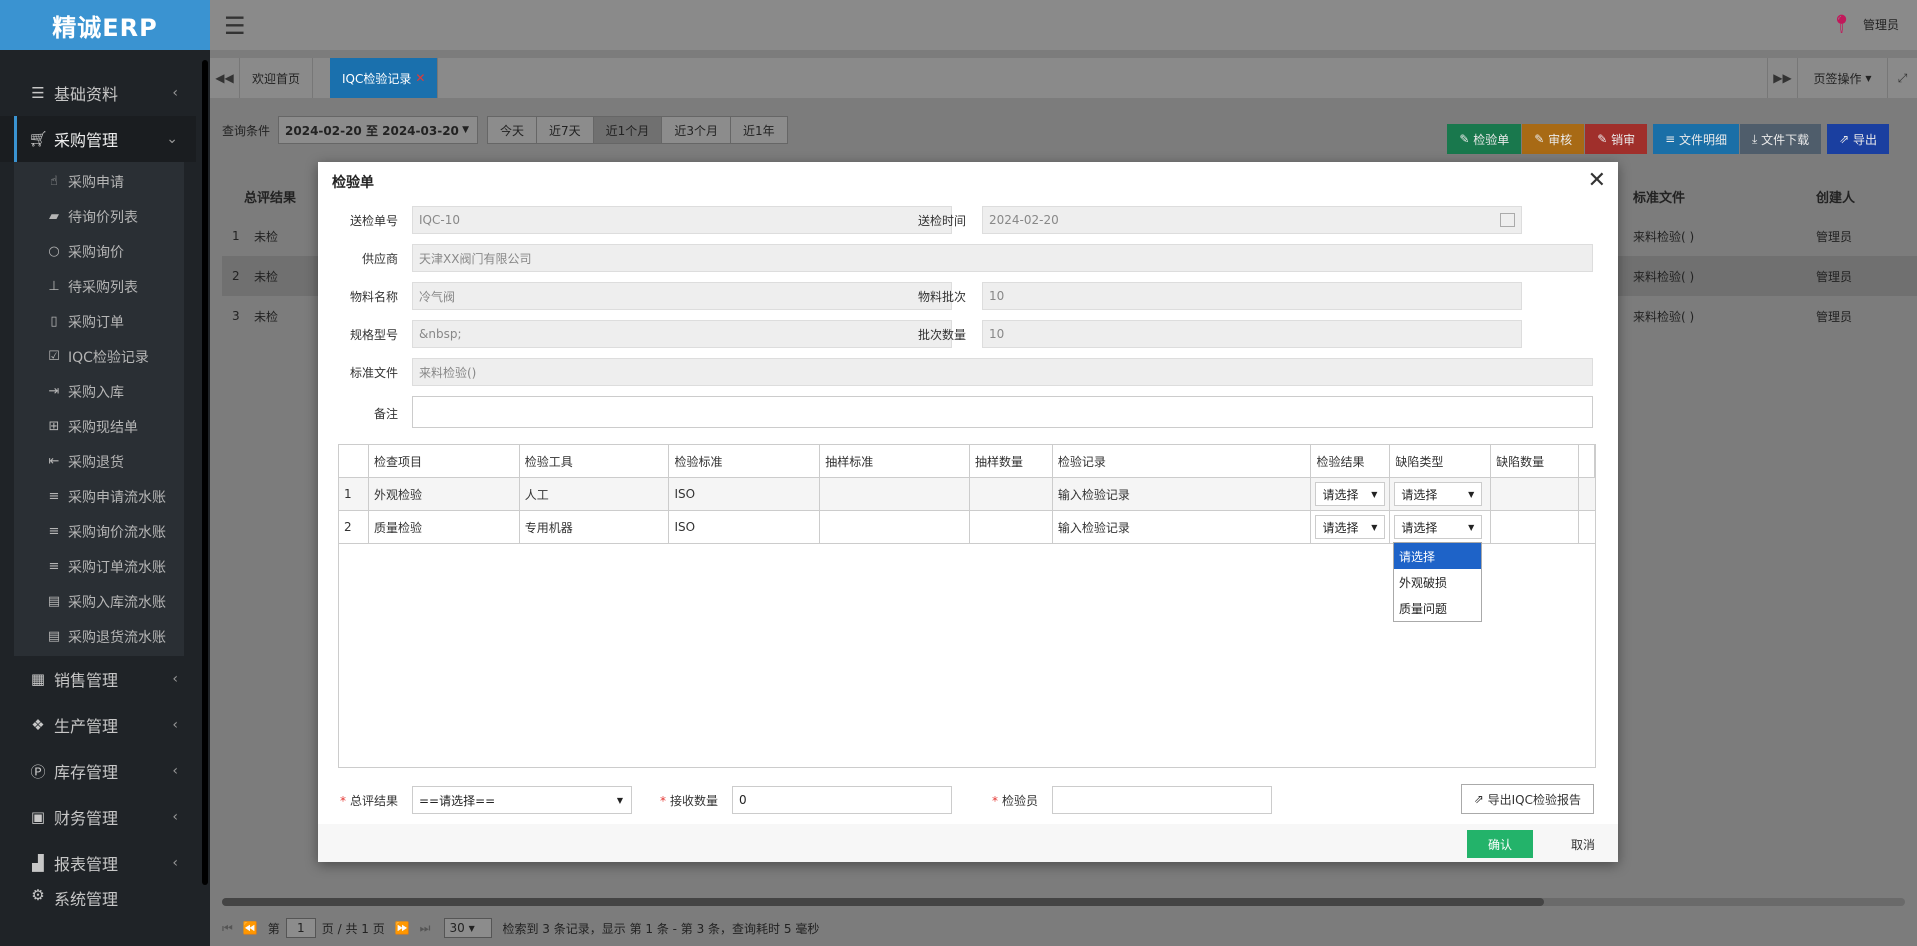 The image size is (1917, 946). I want to click on quick-7days: 近7天, so click(565, 130).